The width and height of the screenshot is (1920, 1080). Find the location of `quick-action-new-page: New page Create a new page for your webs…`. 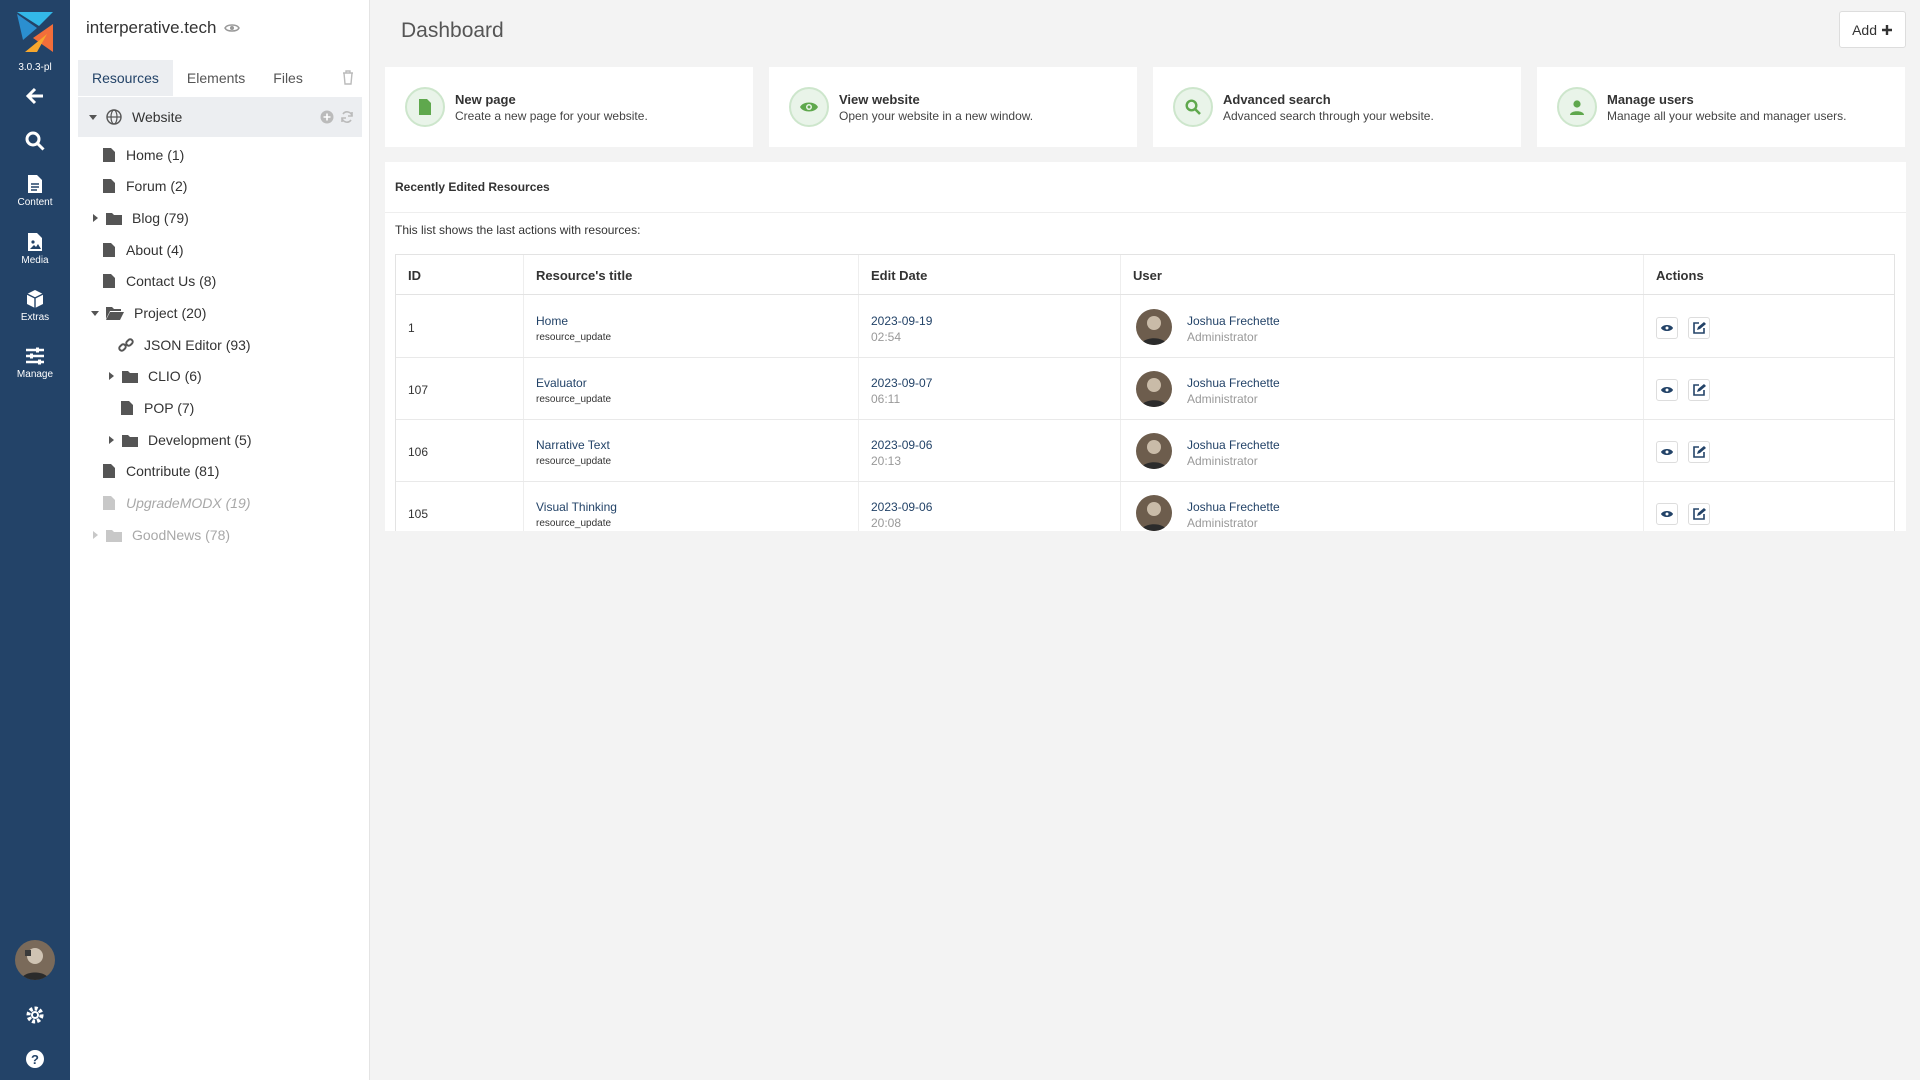

quick-action-new-page: New page Create a new page for your webs… is located at coordinates (569, 107).